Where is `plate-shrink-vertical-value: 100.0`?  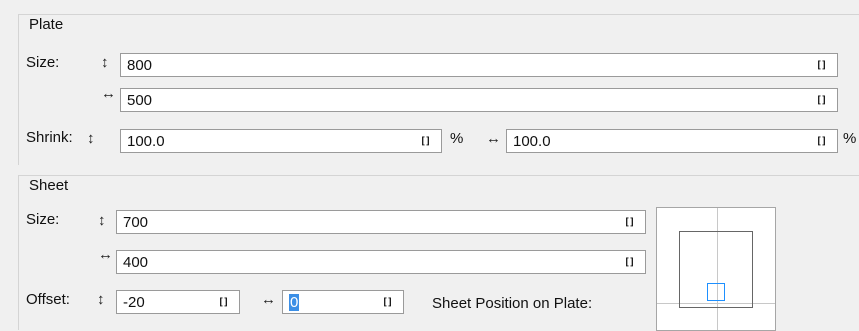 plate-shrink-vertical-value: 100.0 is located at coordinates (146, 141).